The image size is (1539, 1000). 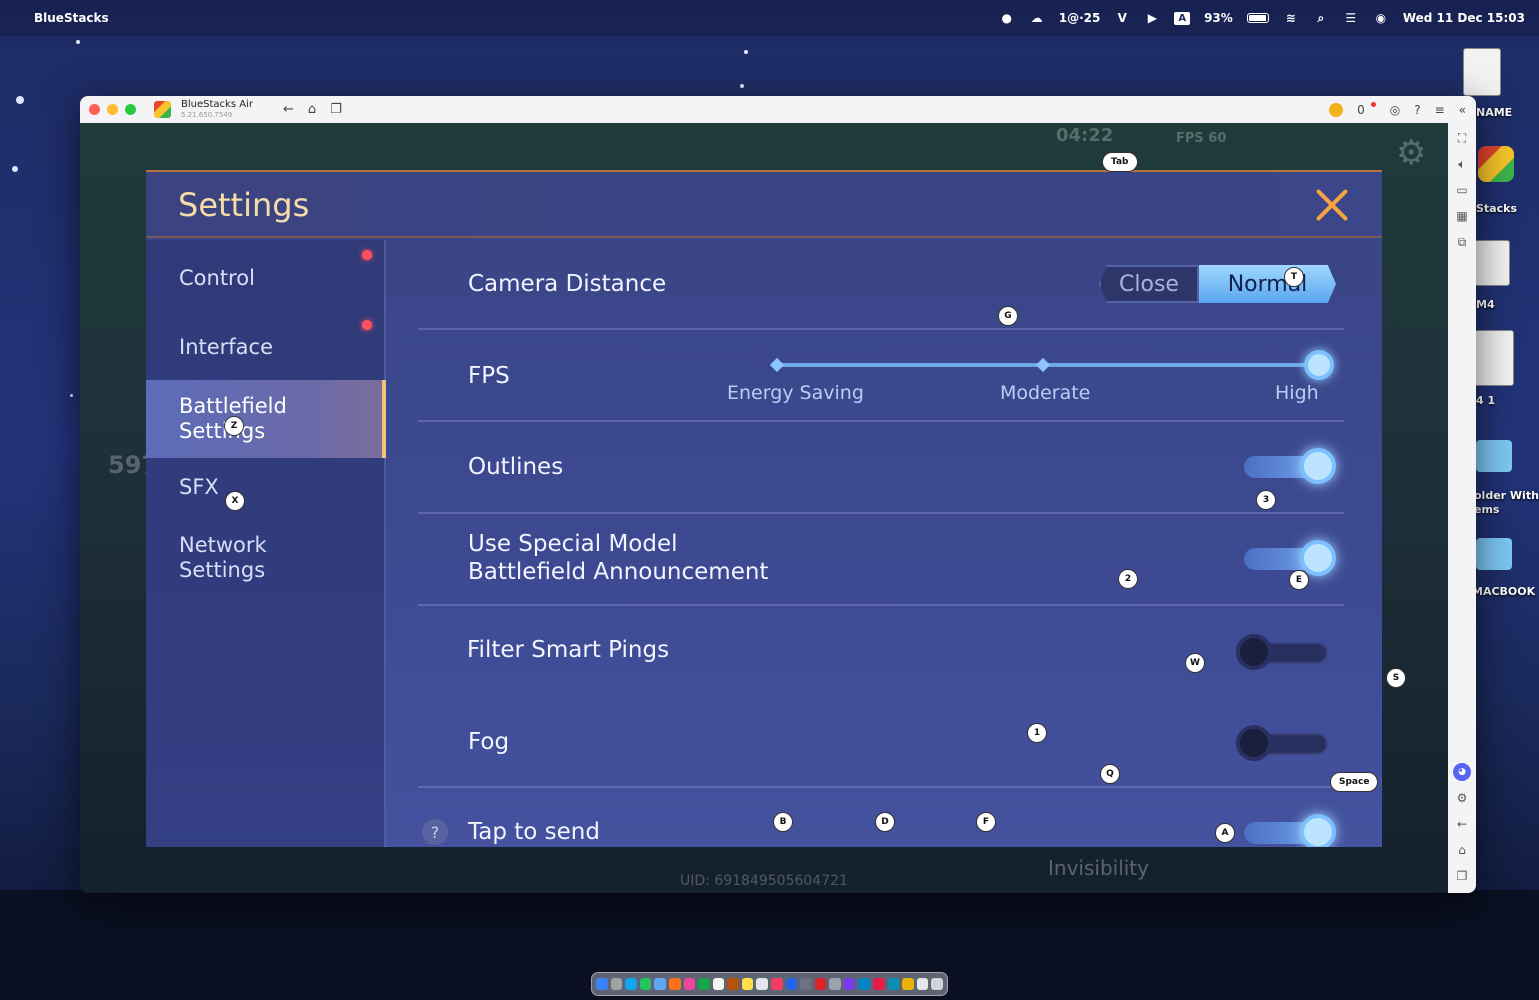 I want to click on keymap-f-badge: F, so click(x=986, y=822).